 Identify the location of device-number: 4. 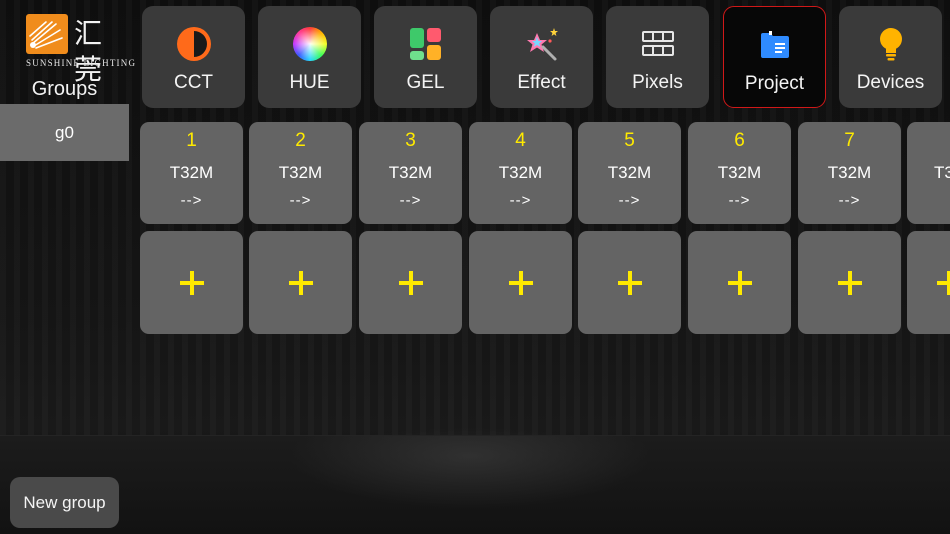
(520, 140).